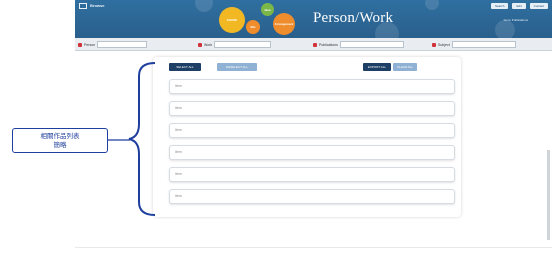 The image size is (552, 269). Describe the element at coordinates (499, 6) in the screenshot. I see `search-link: Search` at that location.